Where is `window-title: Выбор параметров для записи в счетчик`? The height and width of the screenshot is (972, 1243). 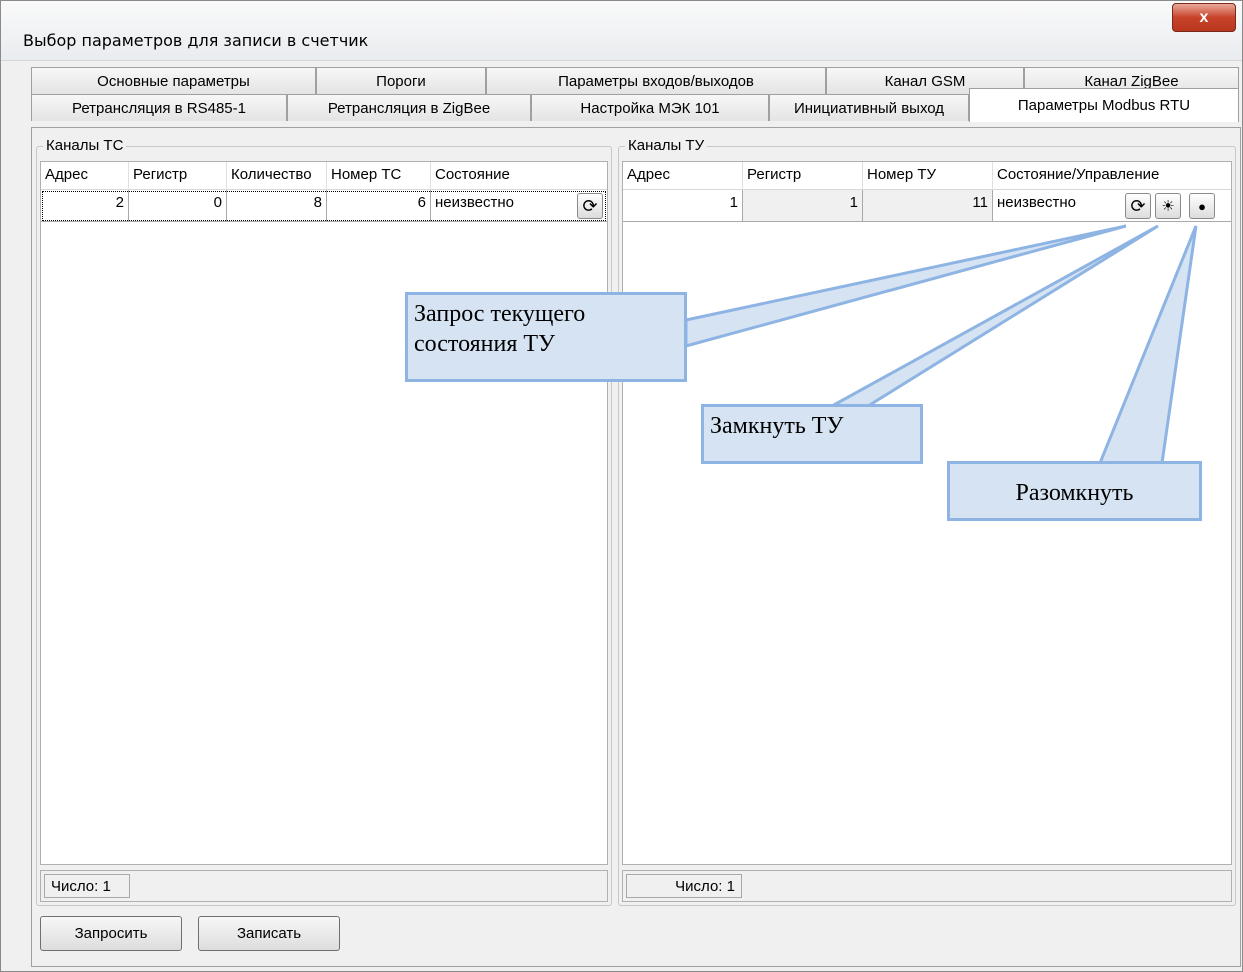
window-title: Выбор параметров для записи в счетчик is located at coordinates (196, 40).